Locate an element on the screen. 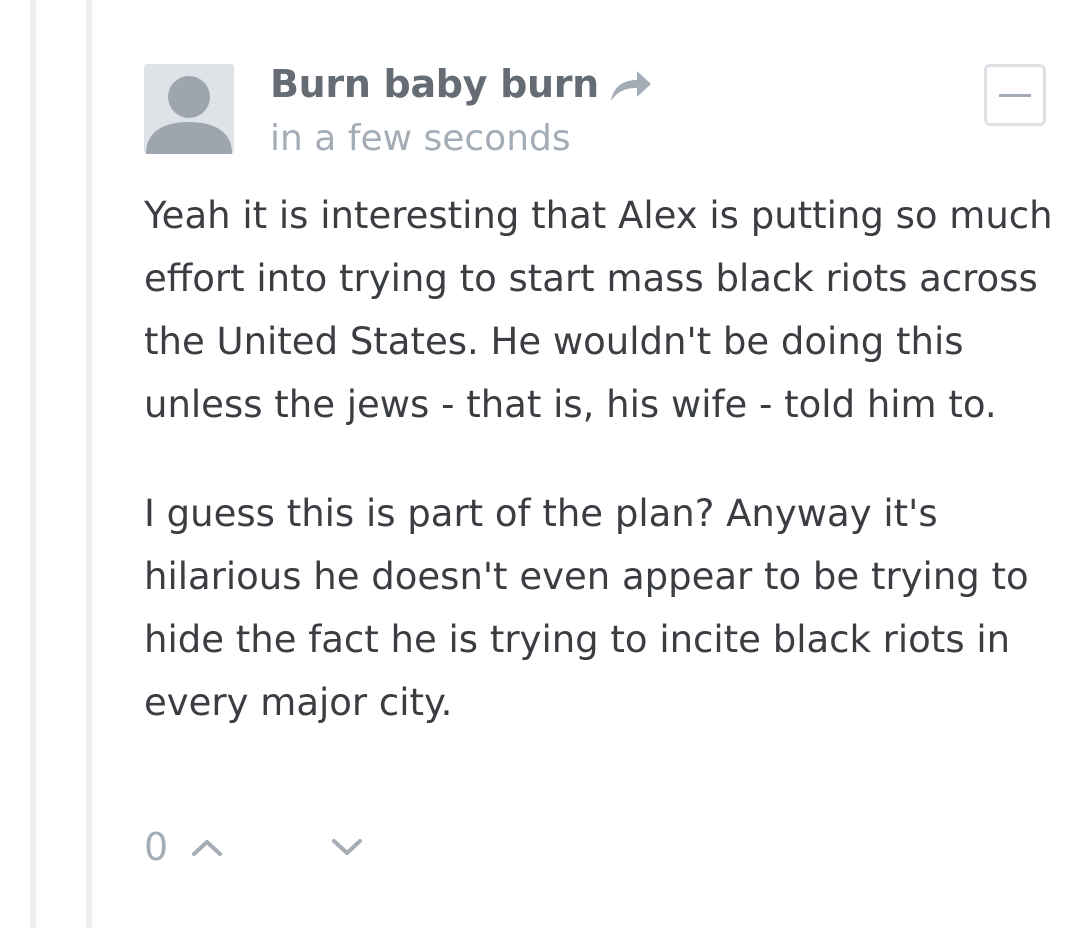 Image resolution: width=1080 pixels, height=928 pixels. reply-arrow-icon is located at coordinates (630, 85).